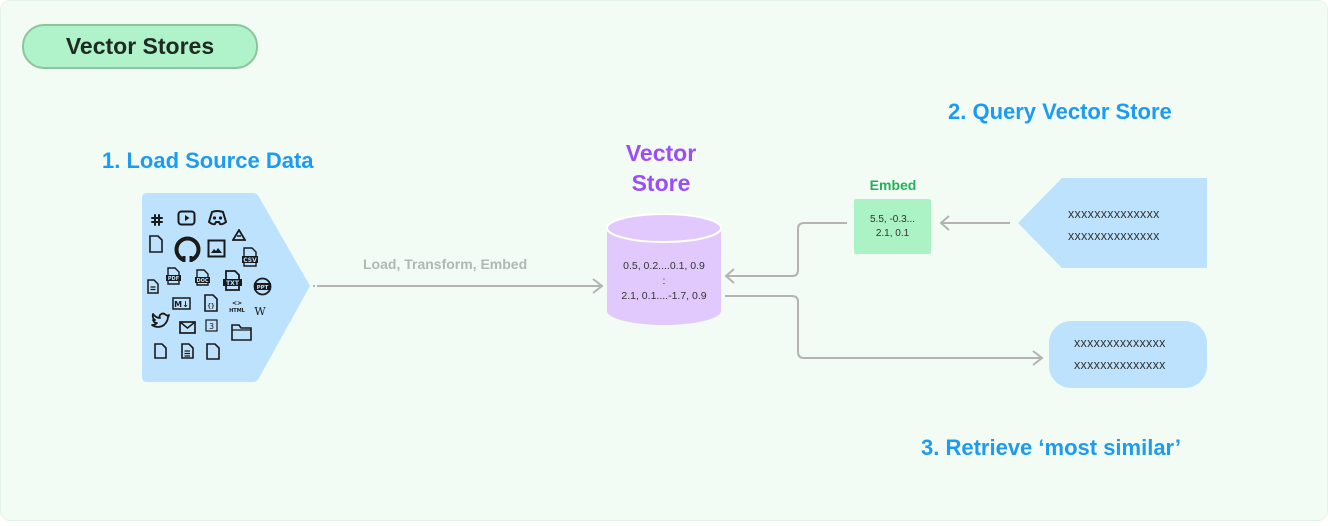 The width and height of the screenshot is (1328, 526). Describe the element at coordinates (216, 248) in the screenshot. I see `image-icon` at that location.